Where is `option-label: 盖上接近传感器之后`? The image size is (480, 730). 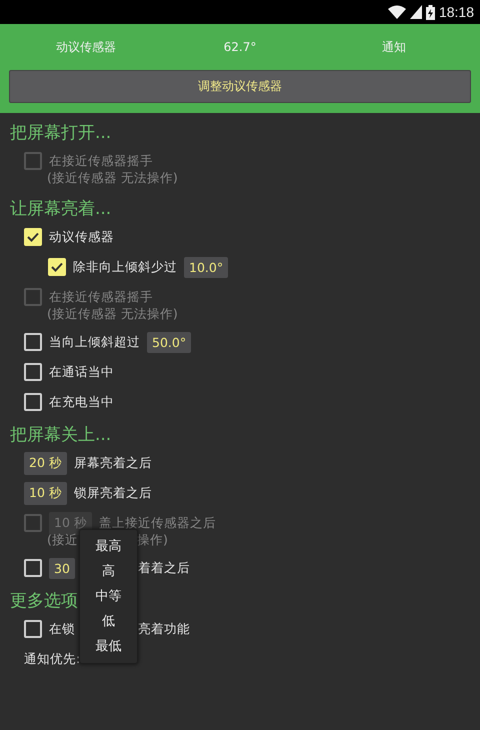 option-label: 盖上接近传感器之后 is located at coordinates (157, 523).